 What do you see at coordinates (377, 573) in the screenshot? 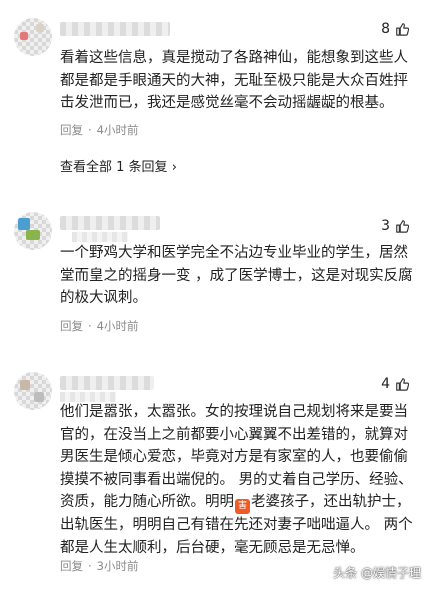
I see `watermark: 头条 @娱情子理` at bounding box center [377, 573].